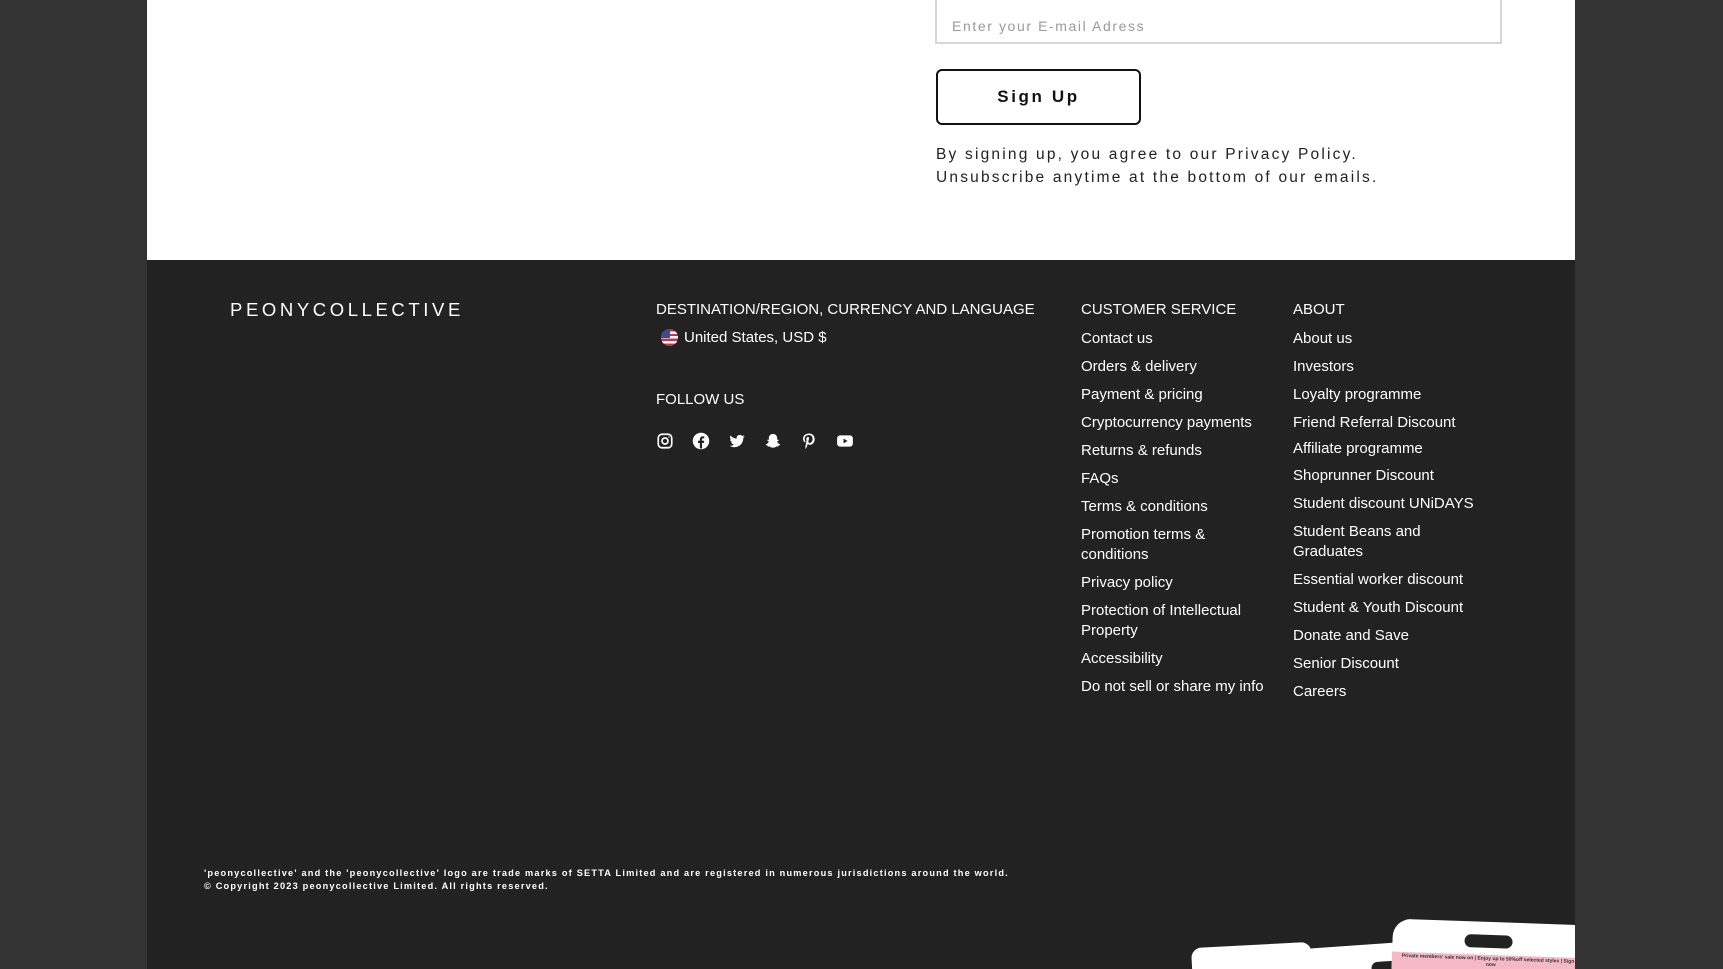 This screenshot has width=1723, height=969. I want to click on link-shoprunner: Shoprunner Discount, so click(1388, 476).